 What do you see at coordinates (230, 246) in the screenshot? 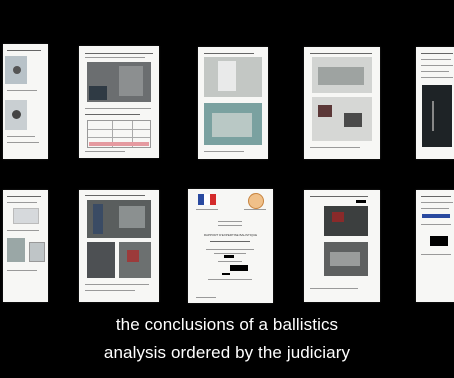
I see `report-cover-page: RAPPORT D'EXPERTISE BALISTIQUE` at bounding box center [230, 246].